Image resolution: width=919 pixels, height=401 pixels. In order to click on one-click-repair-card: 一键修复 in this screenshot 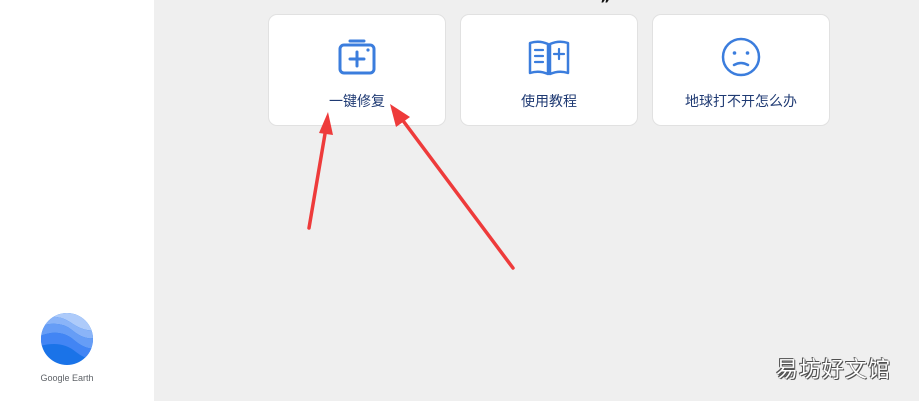, I will do `click(357, 70)`.